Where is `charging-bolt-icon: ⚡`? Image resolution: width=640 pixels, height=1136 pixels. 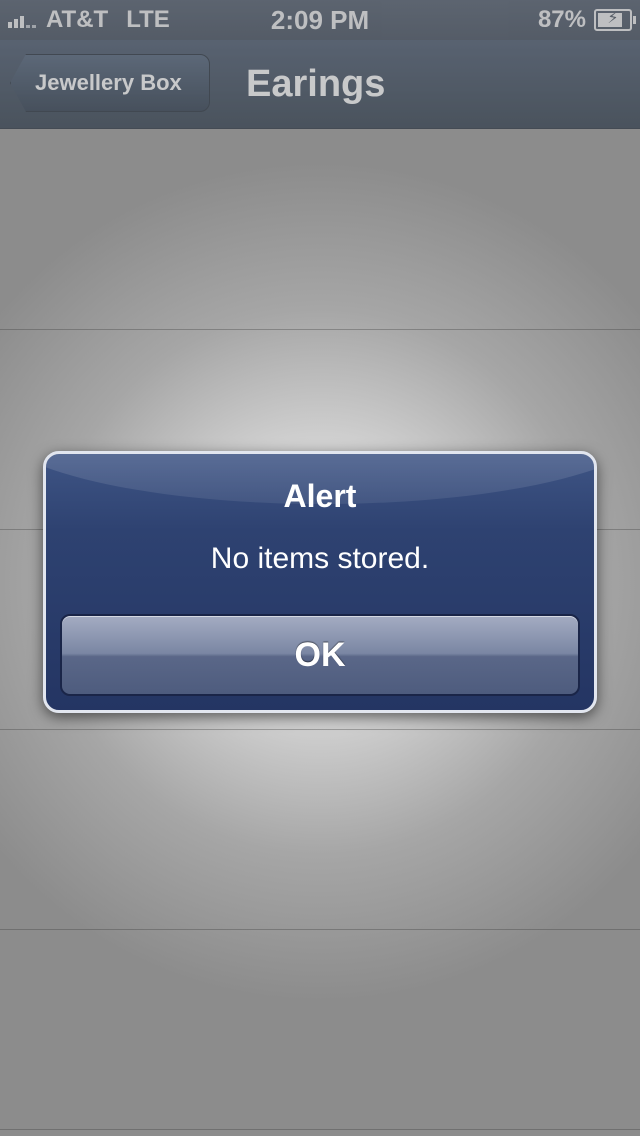 charging-bolt-icon: ⚡ is located at coordinates (613, 18).